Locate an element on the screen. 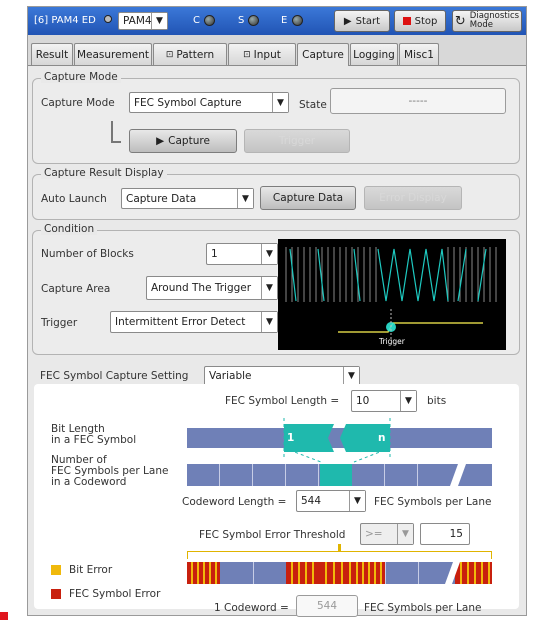 The height and width of the screenshot is (623, 539). capture-data-button: Capture Data is located at coordinates (308, 198).